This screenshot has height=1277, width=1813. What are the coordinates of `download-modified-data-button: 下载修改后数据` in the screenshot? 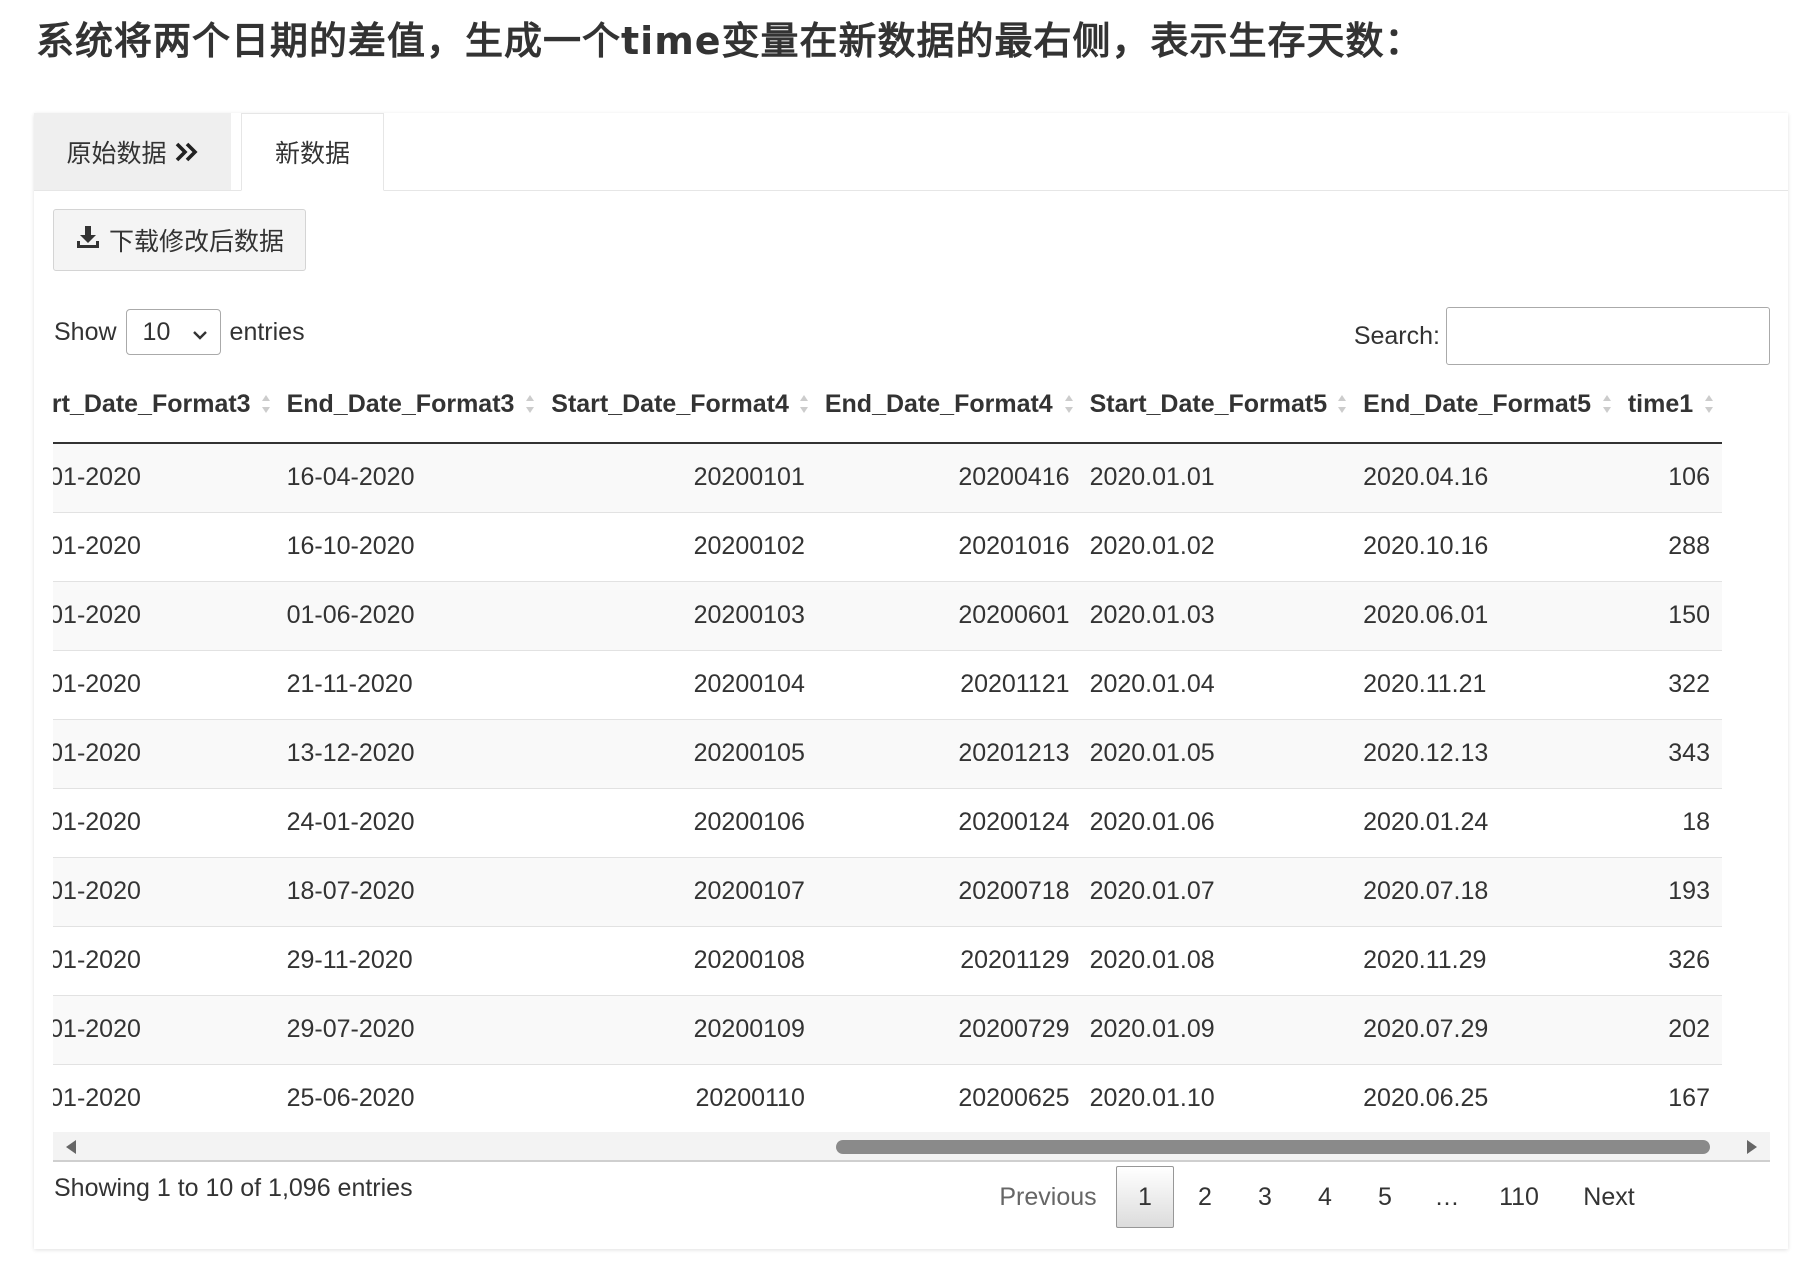 It's located at (179, 240).